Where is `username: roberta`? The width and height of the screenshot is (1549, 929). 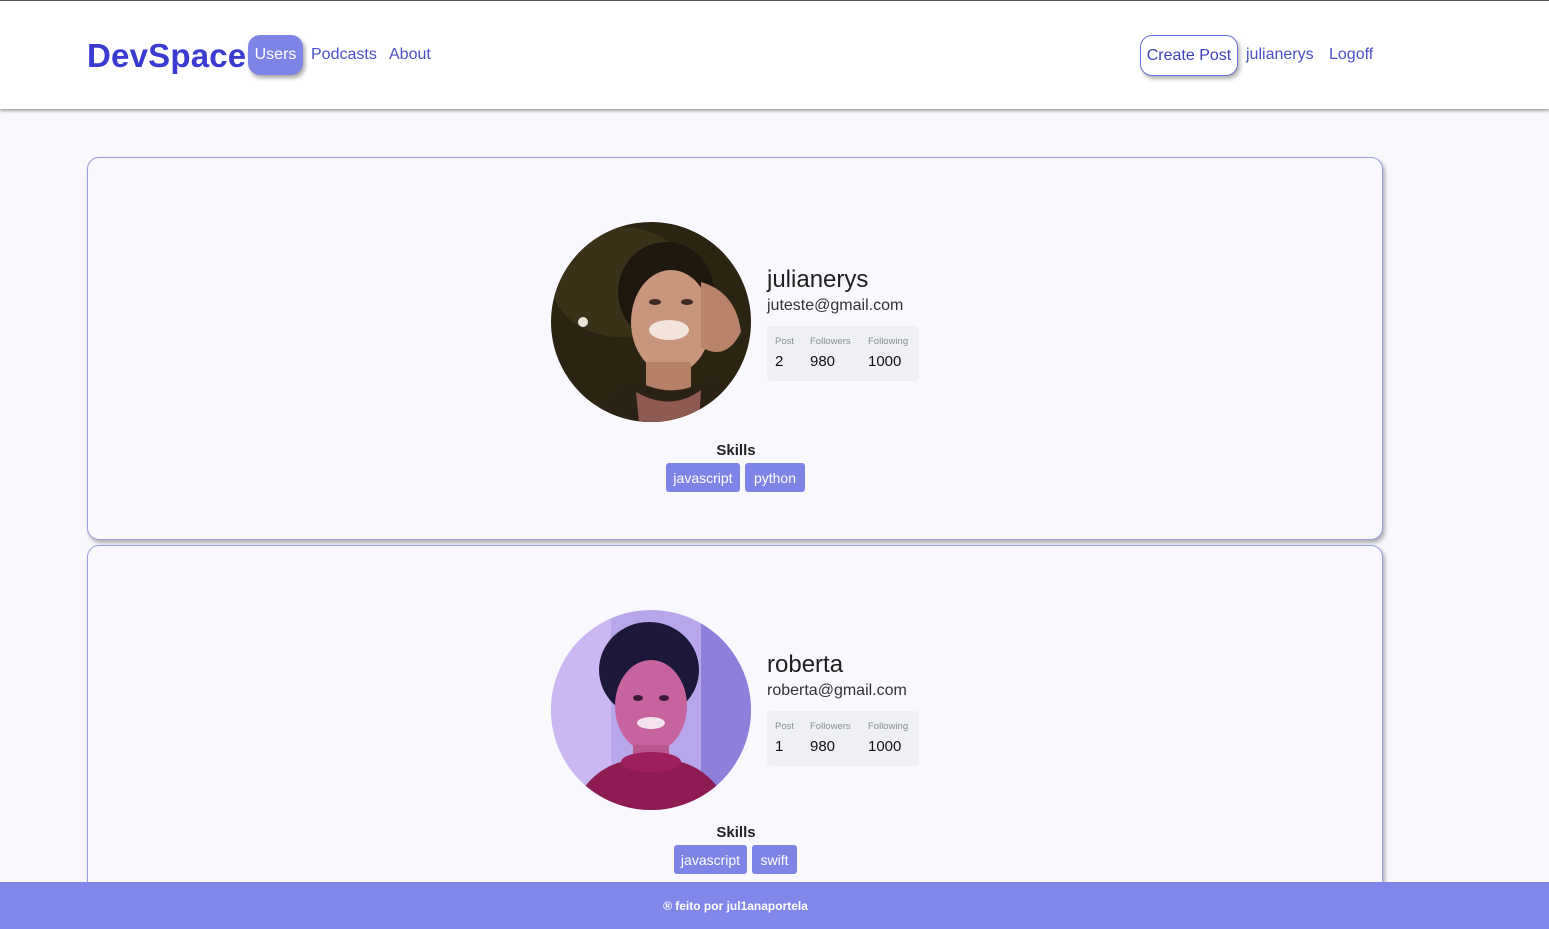 username: roberta is located at coordinates (805, 665).